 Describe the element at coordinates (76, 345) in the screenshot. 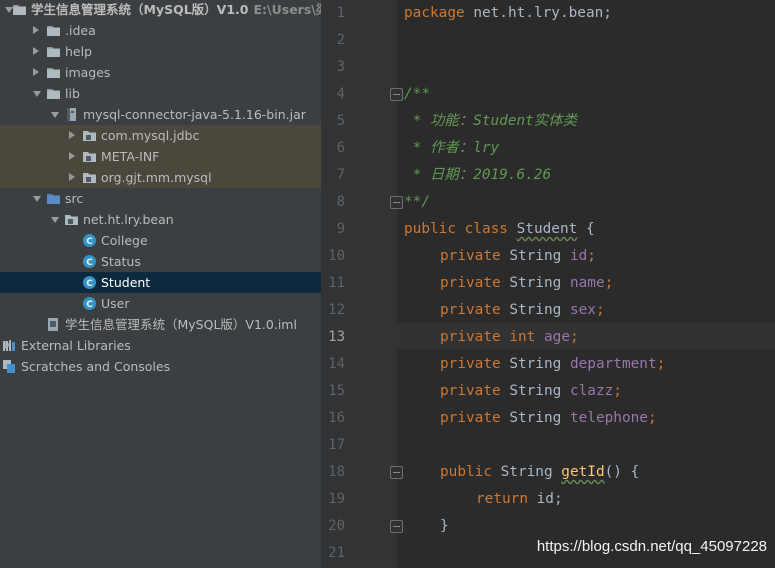

I see `tree-item-label: External Libraries` at that location.